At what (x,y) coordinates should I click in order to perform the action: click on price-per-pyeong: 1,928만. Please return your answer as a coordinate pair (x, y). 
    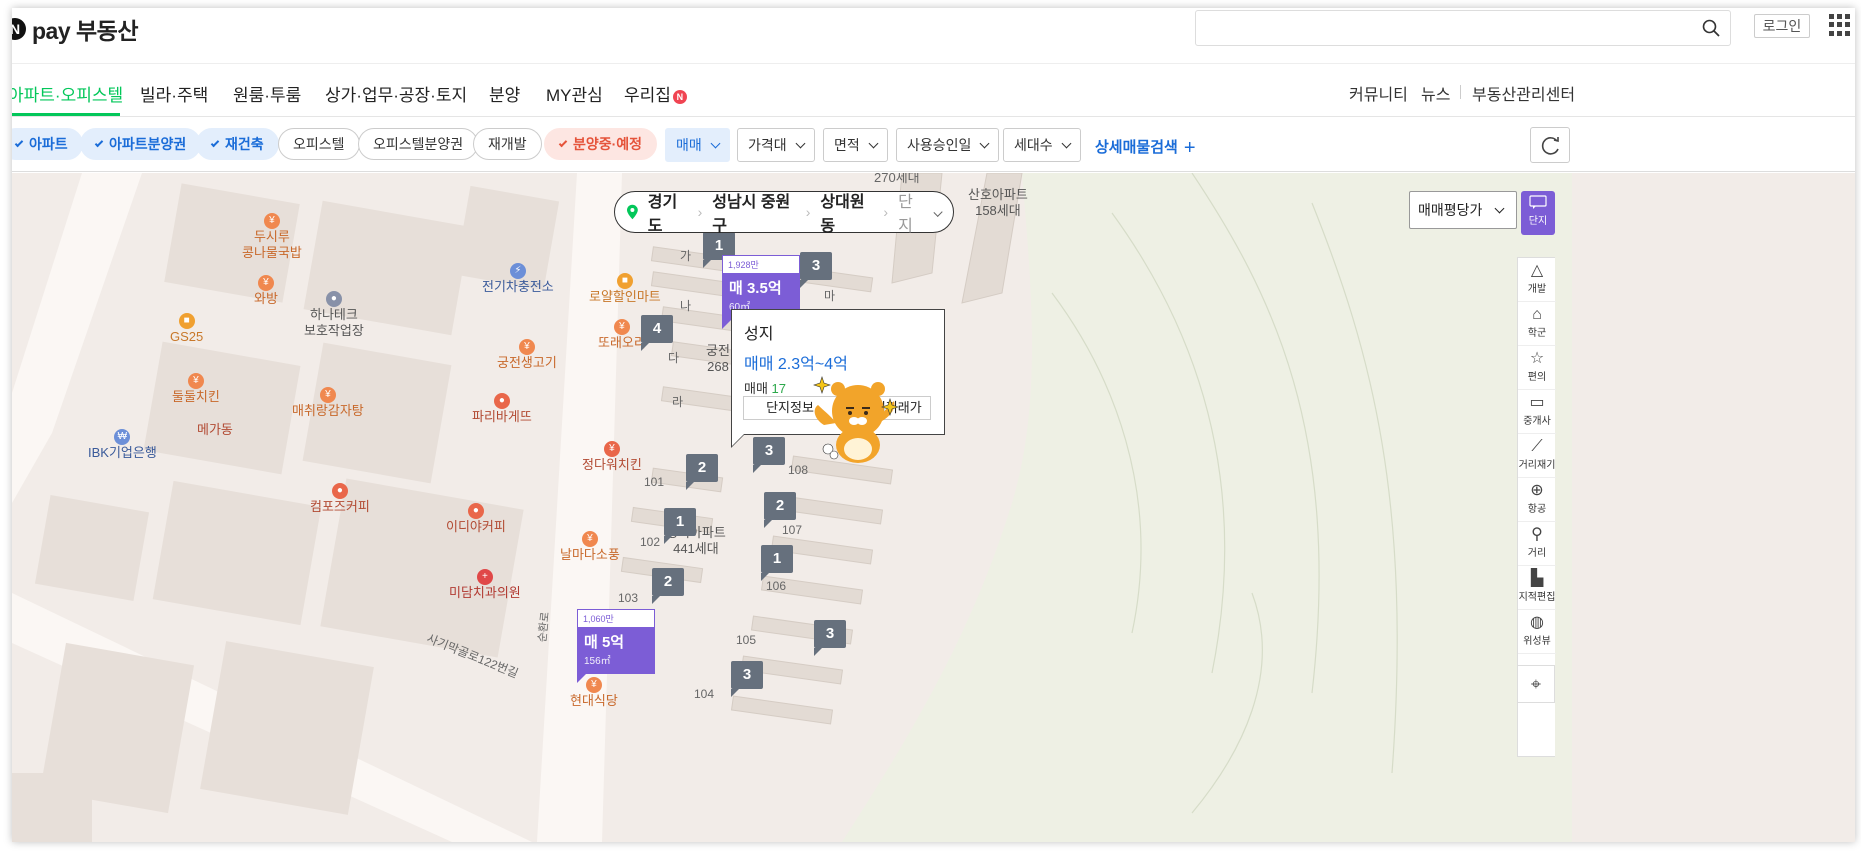
    Looking at the image, I should click on (761, 264).